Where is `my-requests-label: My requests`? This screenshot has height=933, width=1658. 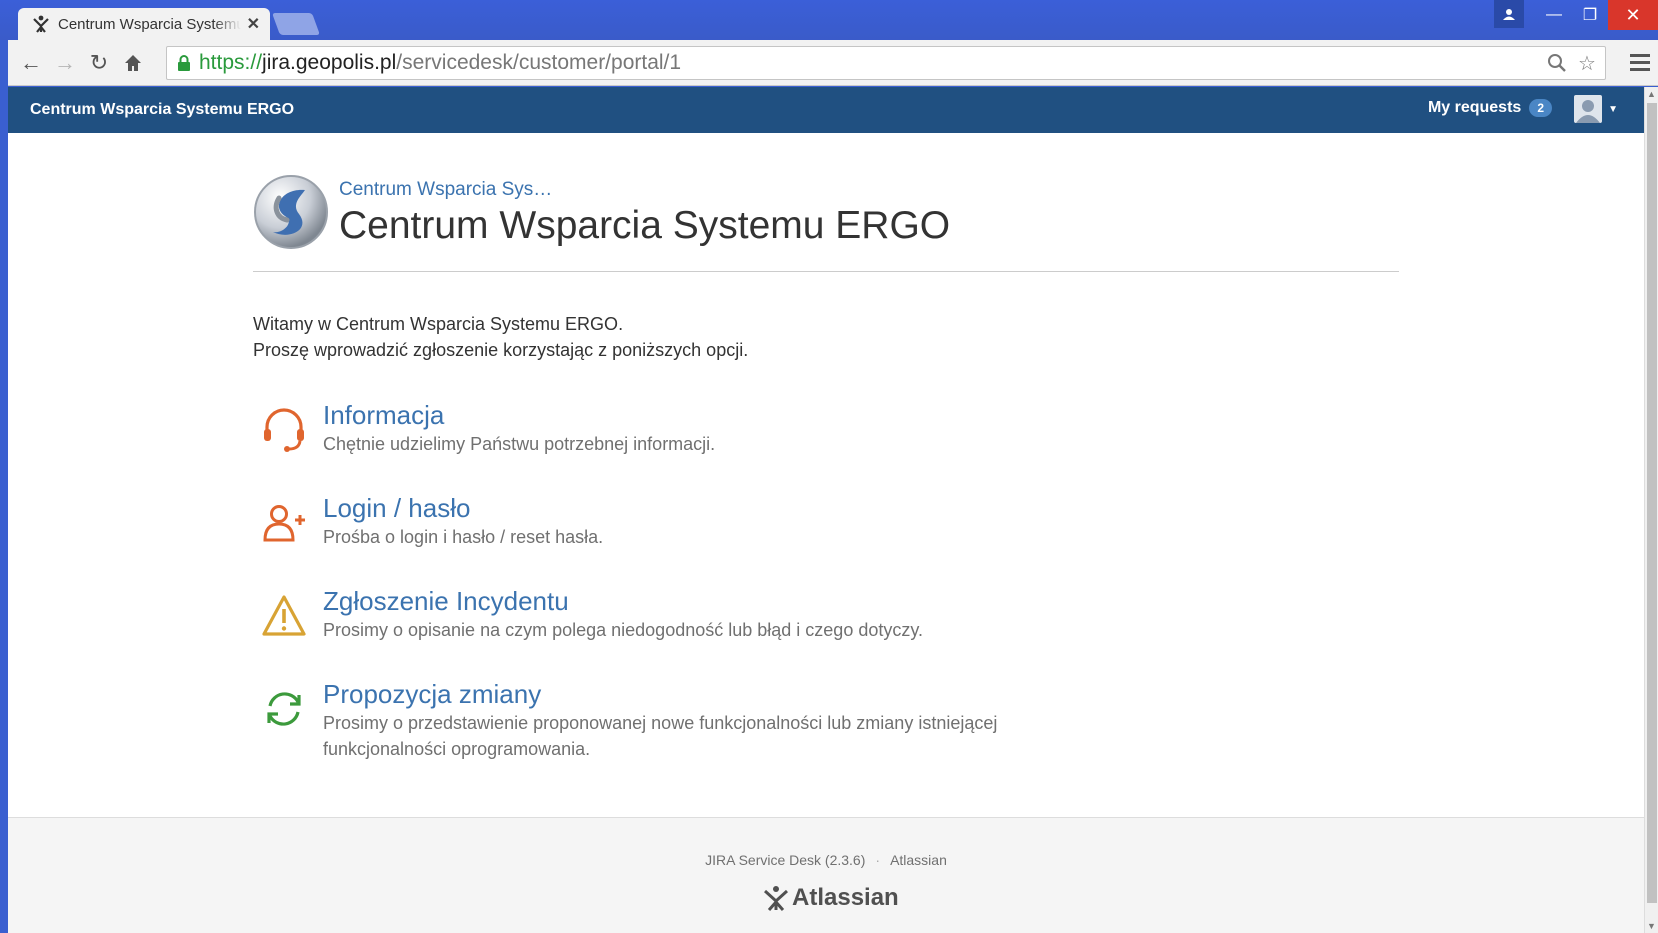 my-requests-label: My requests is located at coordinates (1474, 107).